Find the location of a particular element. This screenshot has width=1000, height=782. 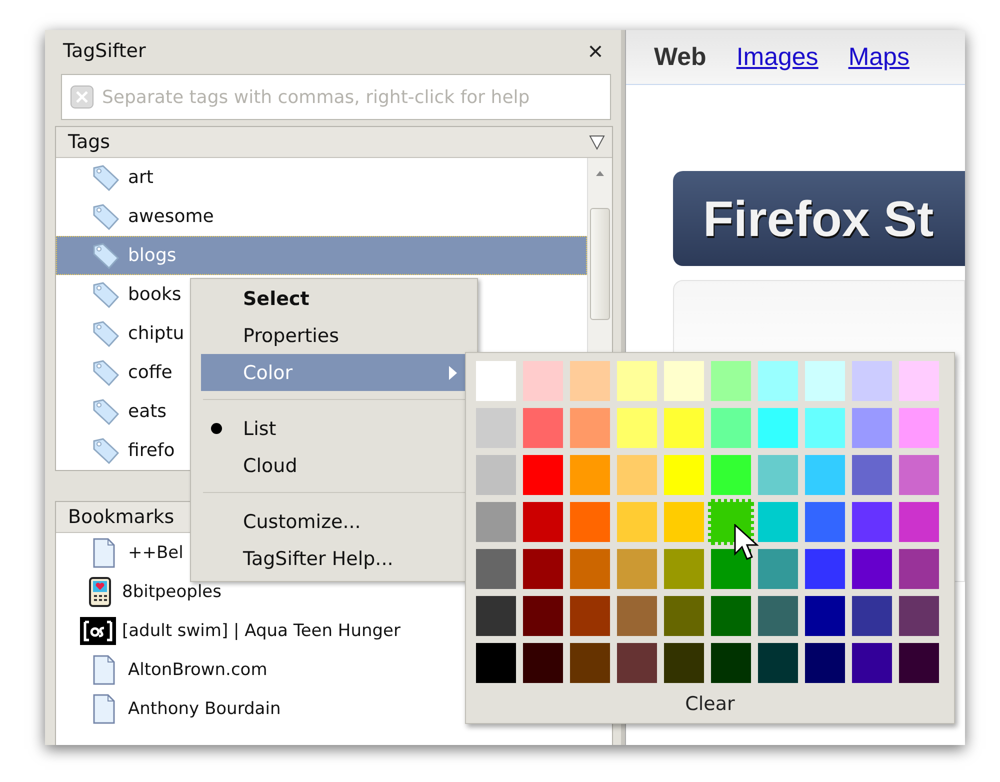

panel-title: Tags is located at coordinates (89, 142).